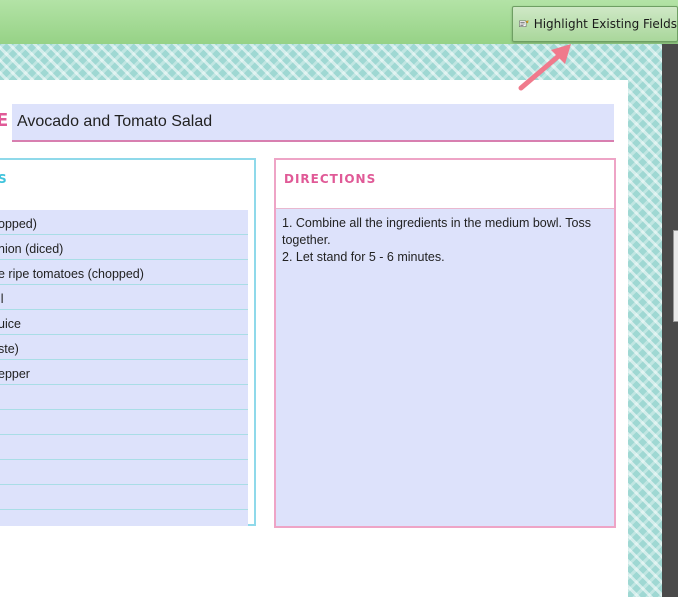 The width and height of the screenshot is (678, 597). Describe the element at coordinates (313, 123) in the screenshot. I see `recipe-title-field: Avocado and Tomato Salad` at that location.